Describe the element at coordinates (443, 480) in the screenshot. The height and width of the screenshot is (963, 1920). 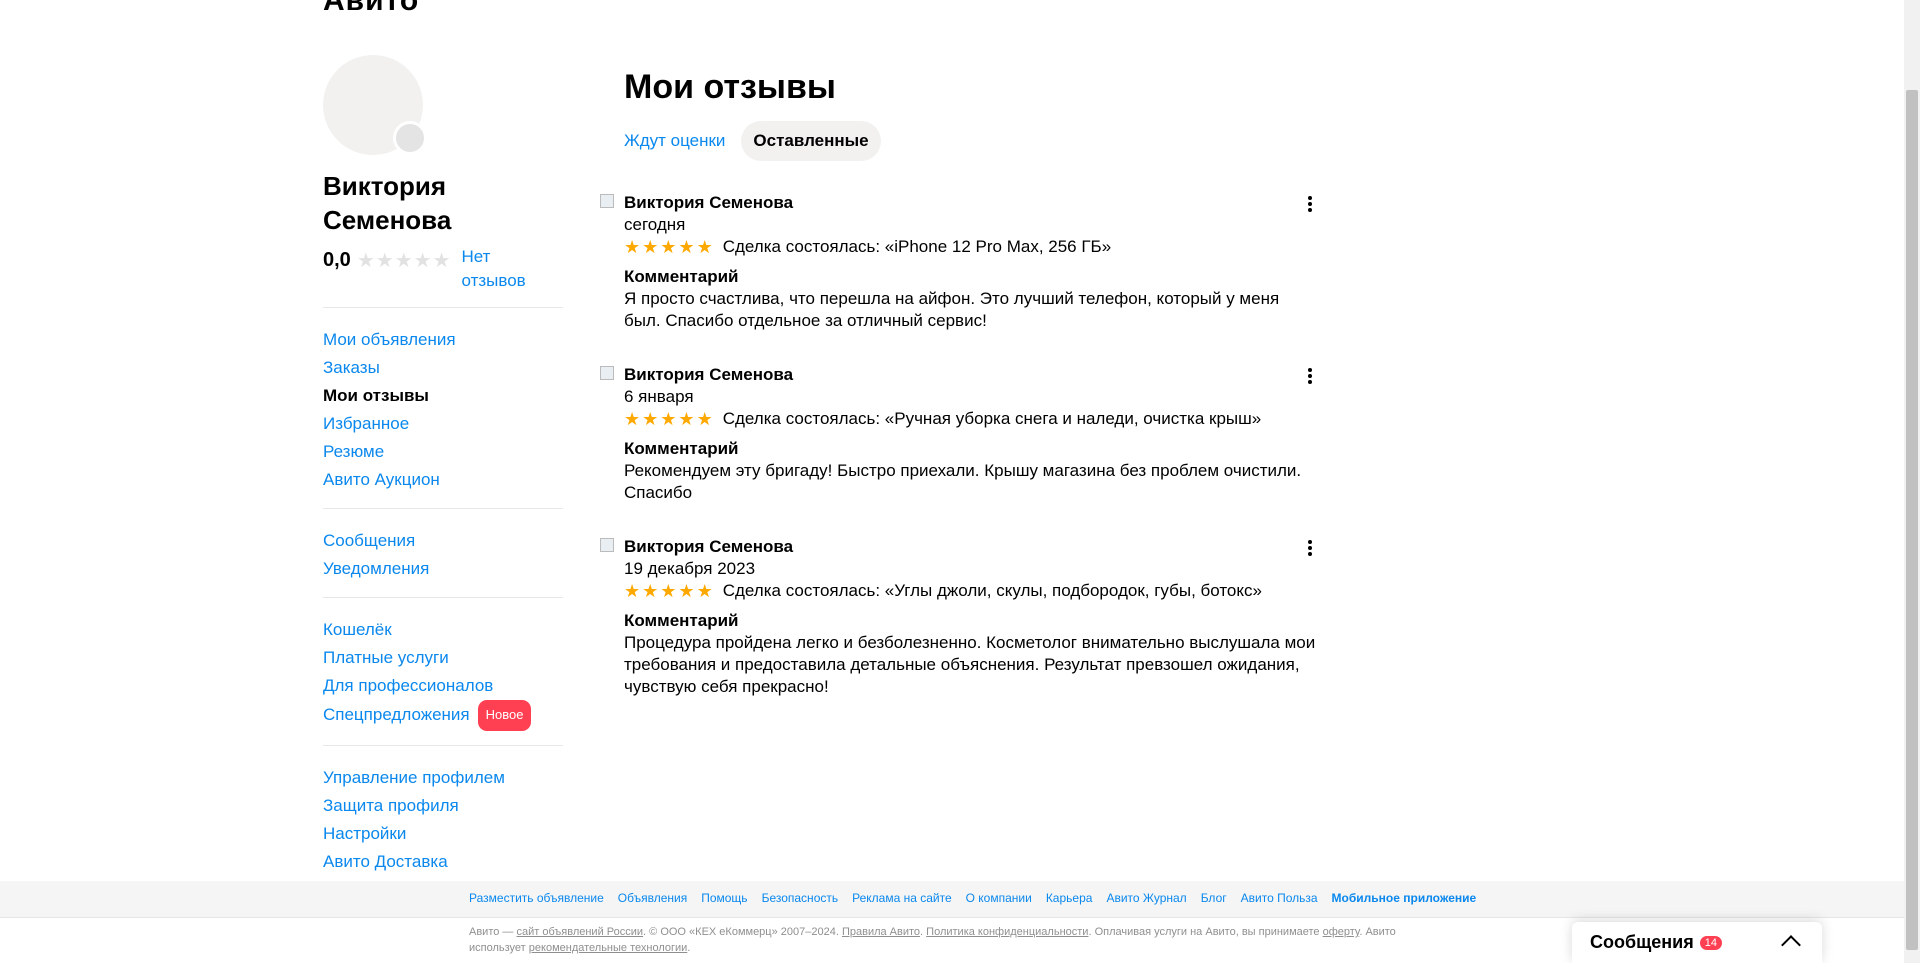
I see `menu-auction: Авито Аукцион` at that location.